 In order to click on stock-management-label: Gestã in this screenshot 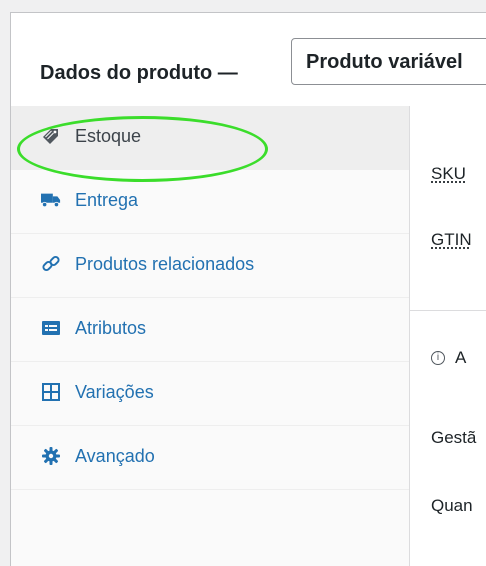, I will do `click(454, 437)`.